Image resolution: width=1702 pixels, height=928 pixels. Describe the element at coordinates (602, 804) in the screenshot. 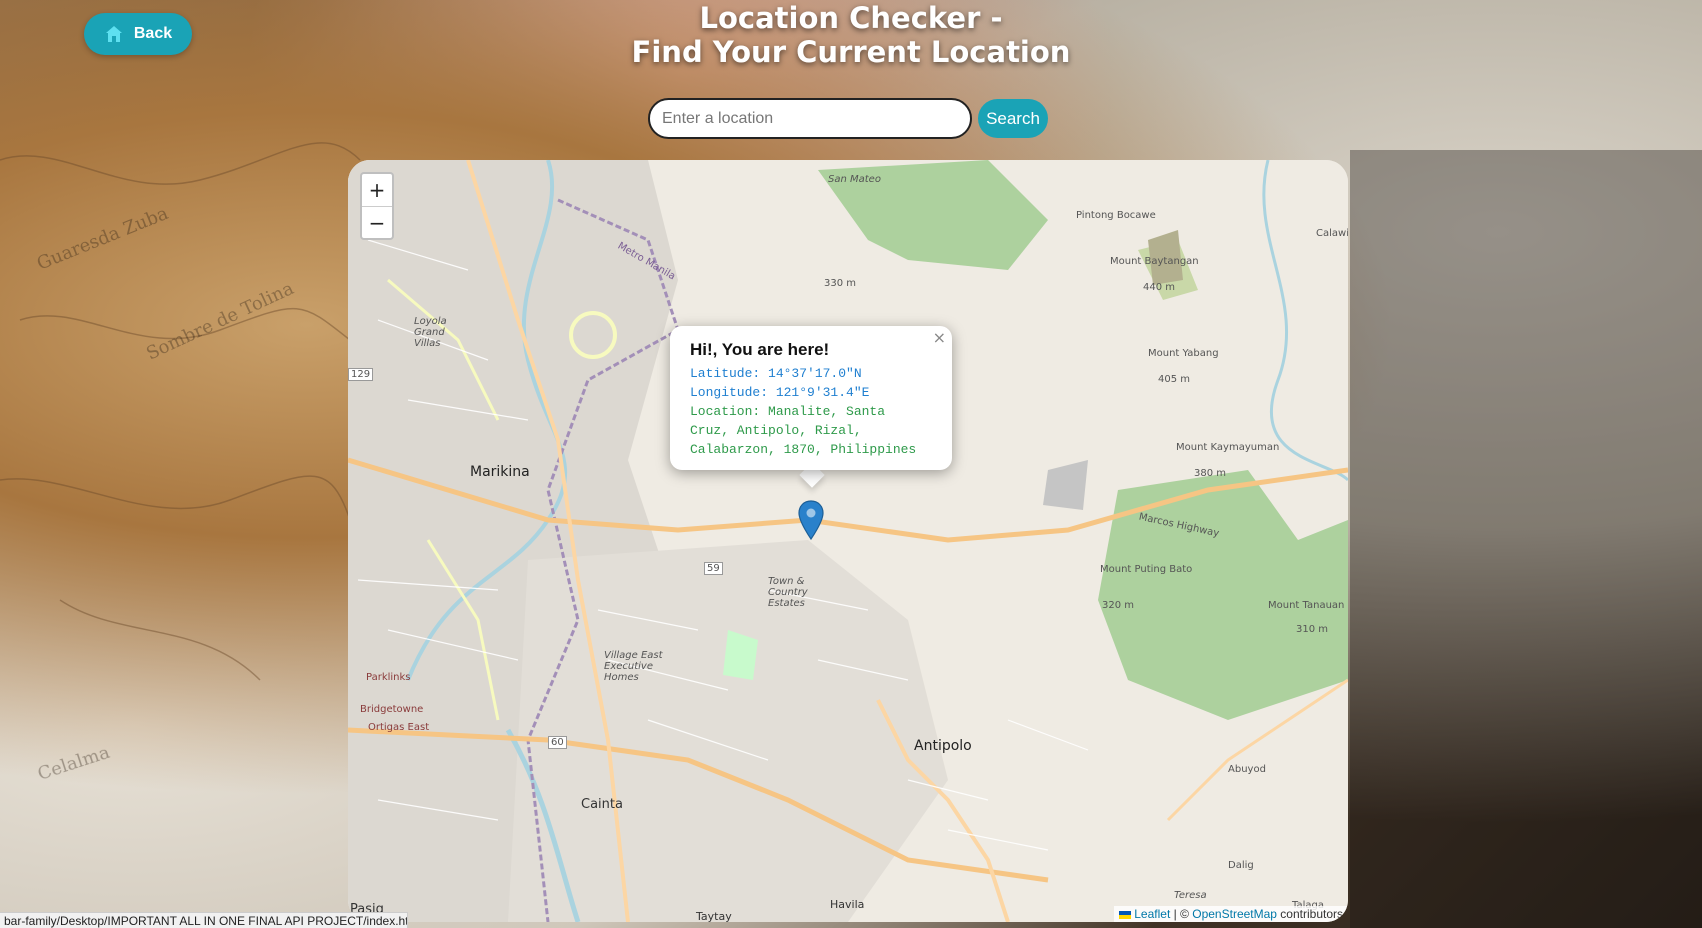

I see `map-label-cainta: Cainta` at that location.